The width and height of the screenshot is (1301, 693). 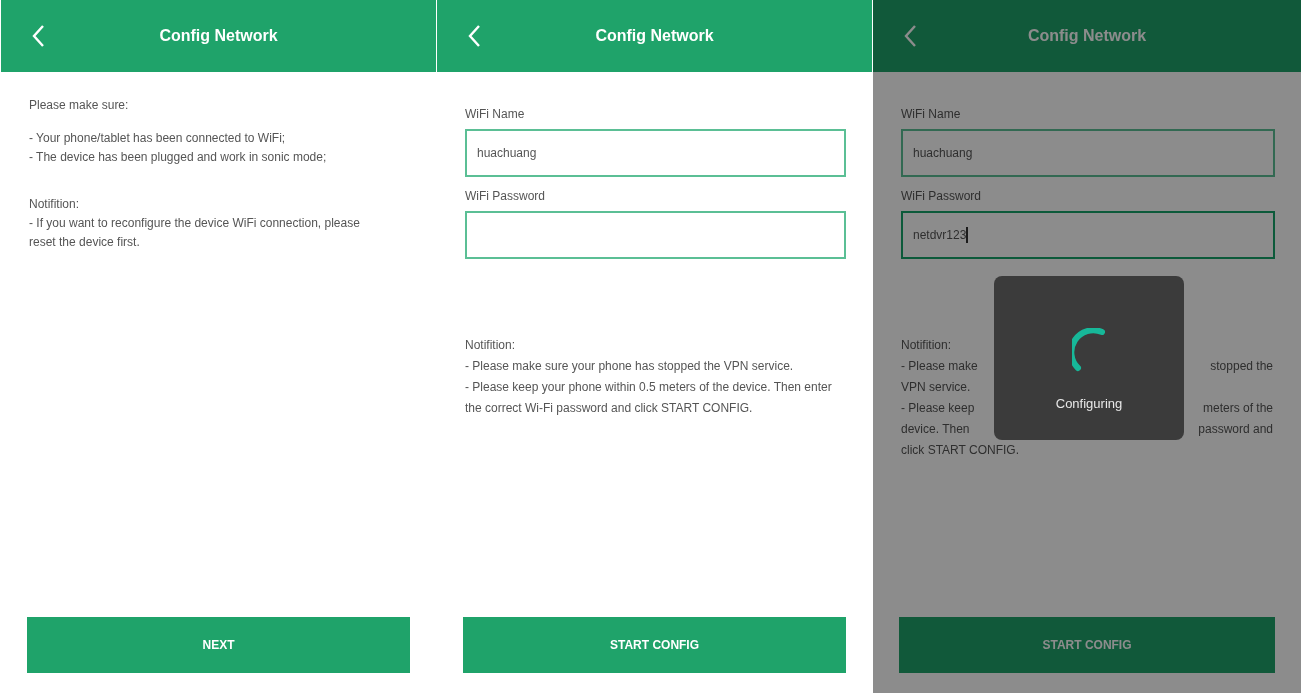 What do you see at coordinates (936, 387) in the screenshot?
I see `notification-text: VPN service.` at bounding box center [936, 387].